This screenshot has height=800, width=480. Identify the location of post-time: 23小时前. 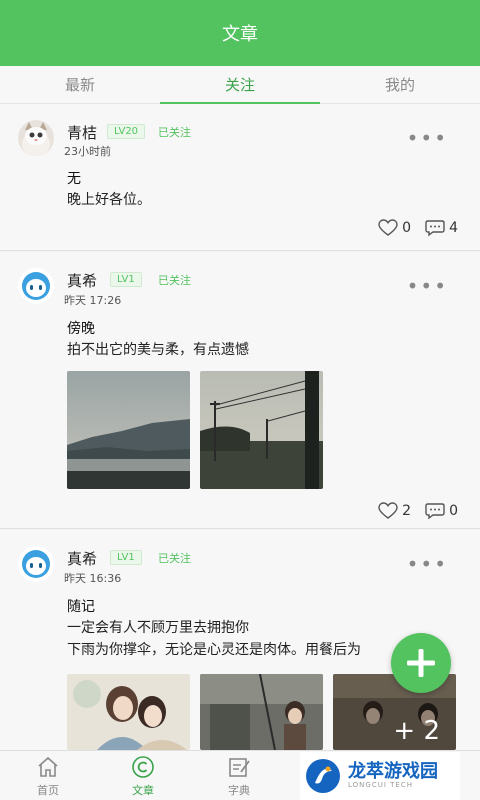
(87, 151).